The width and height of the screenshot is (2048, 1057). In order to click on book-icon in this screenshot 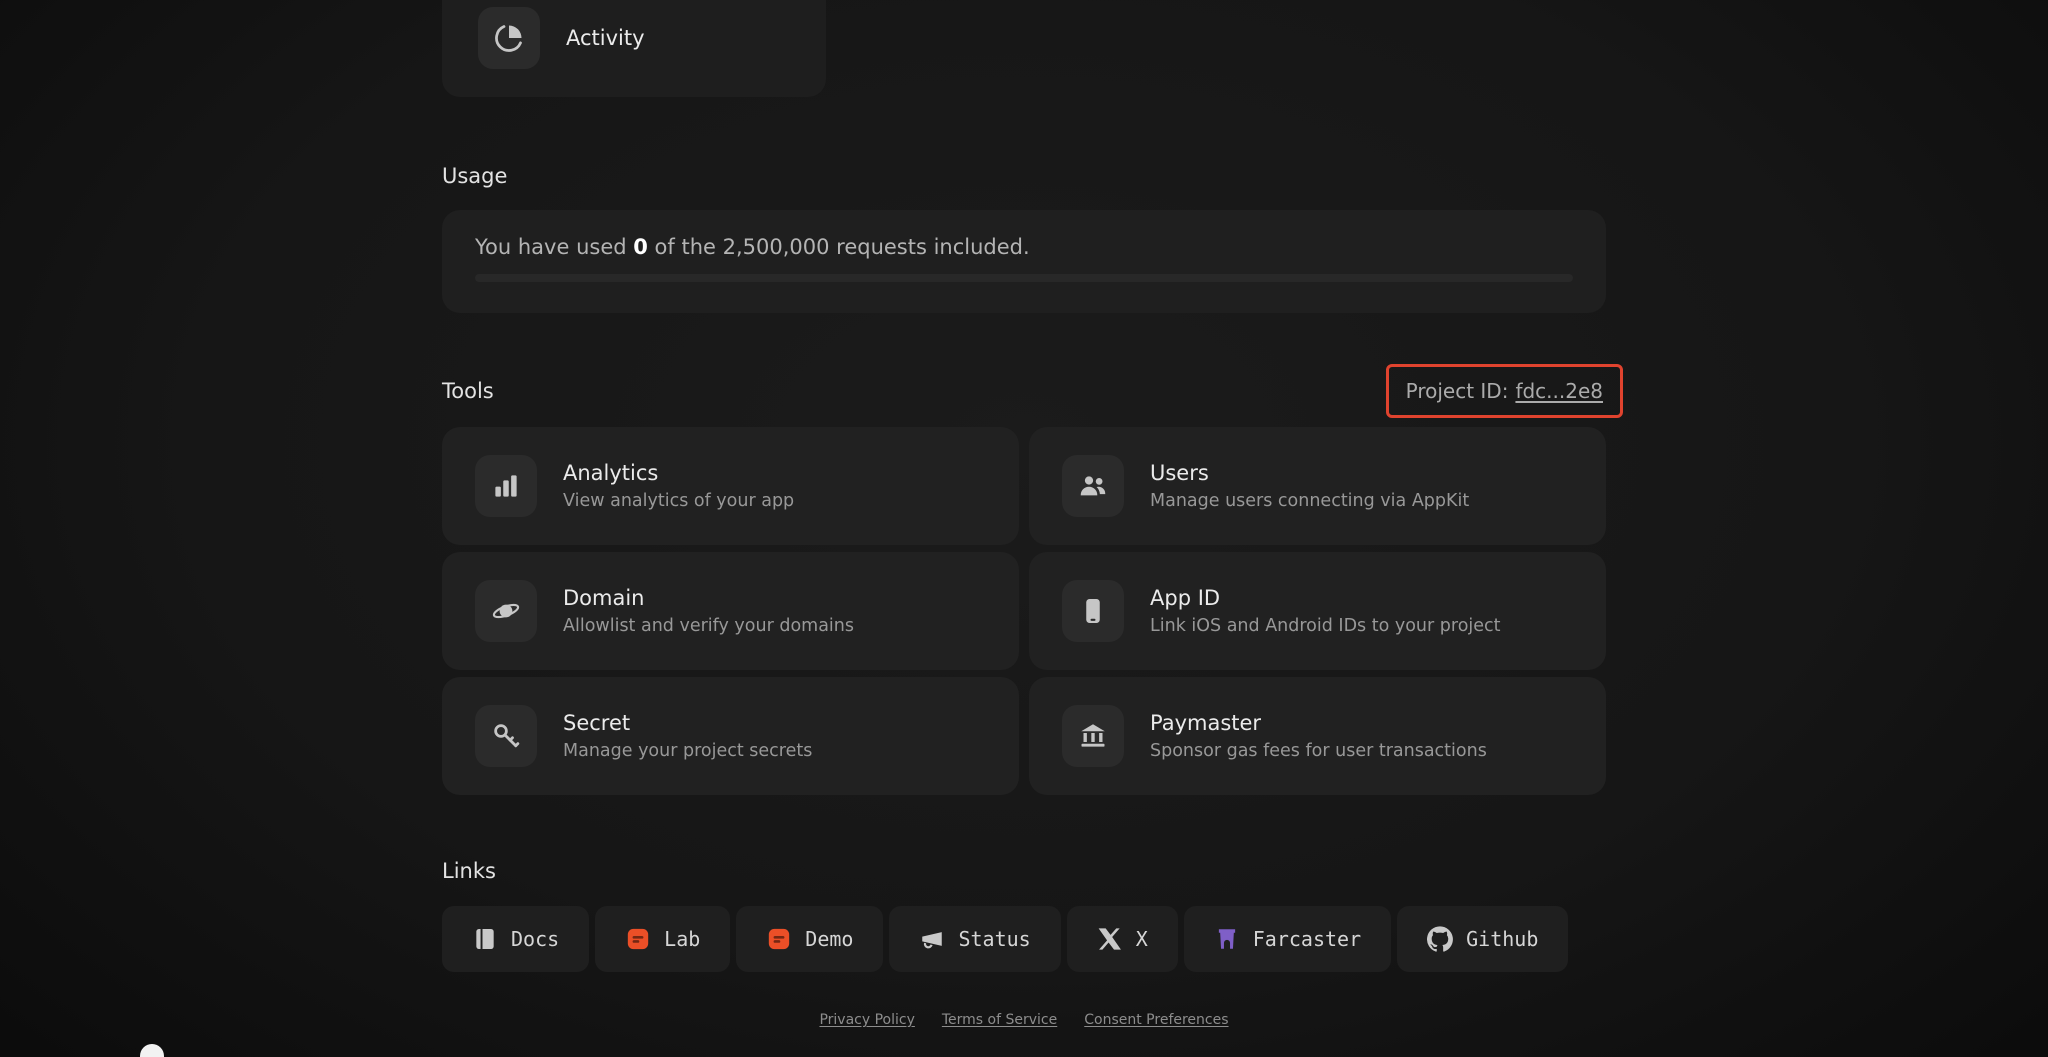, I will do `click(485, 939)`.